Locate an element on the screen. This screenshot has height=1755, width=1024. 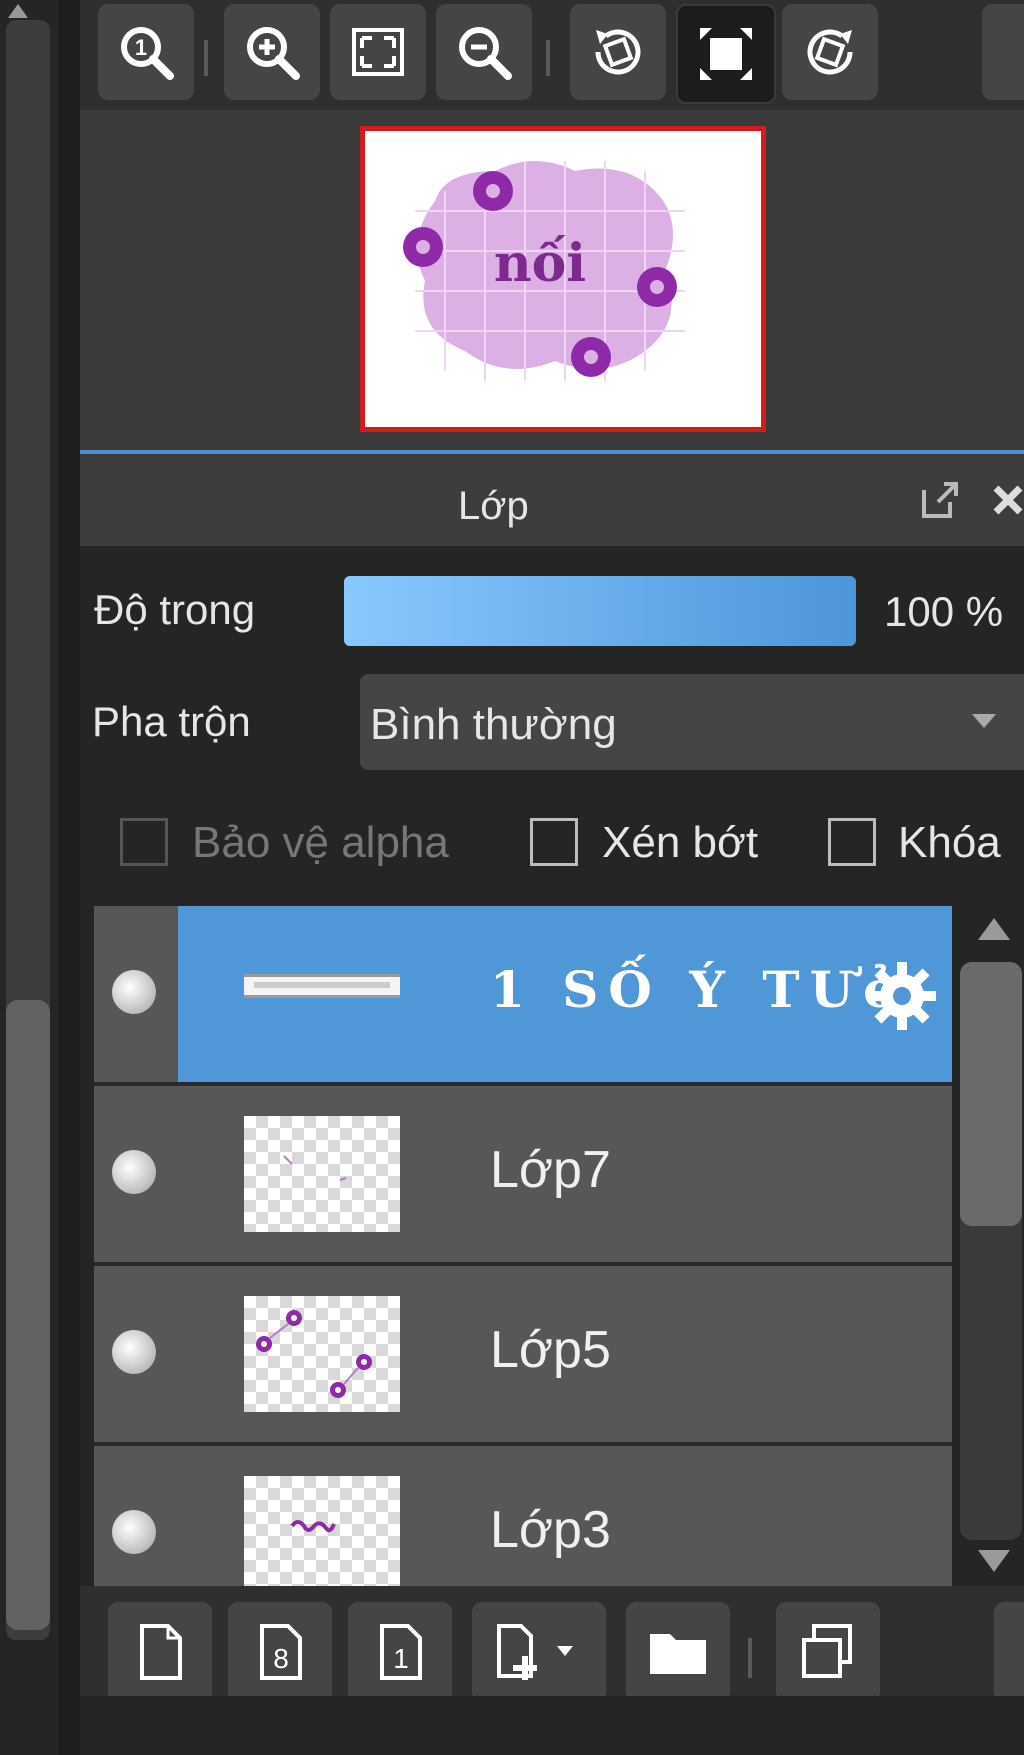
layers-panel-header: Lớp is located at coordinates (552, 500).